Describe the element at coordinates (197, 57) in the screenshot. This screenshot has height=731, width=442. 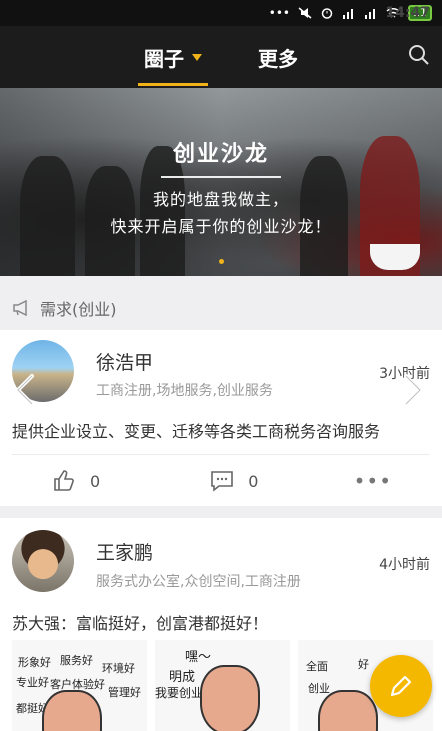
I see `dropdown-caret-icon` at that location.